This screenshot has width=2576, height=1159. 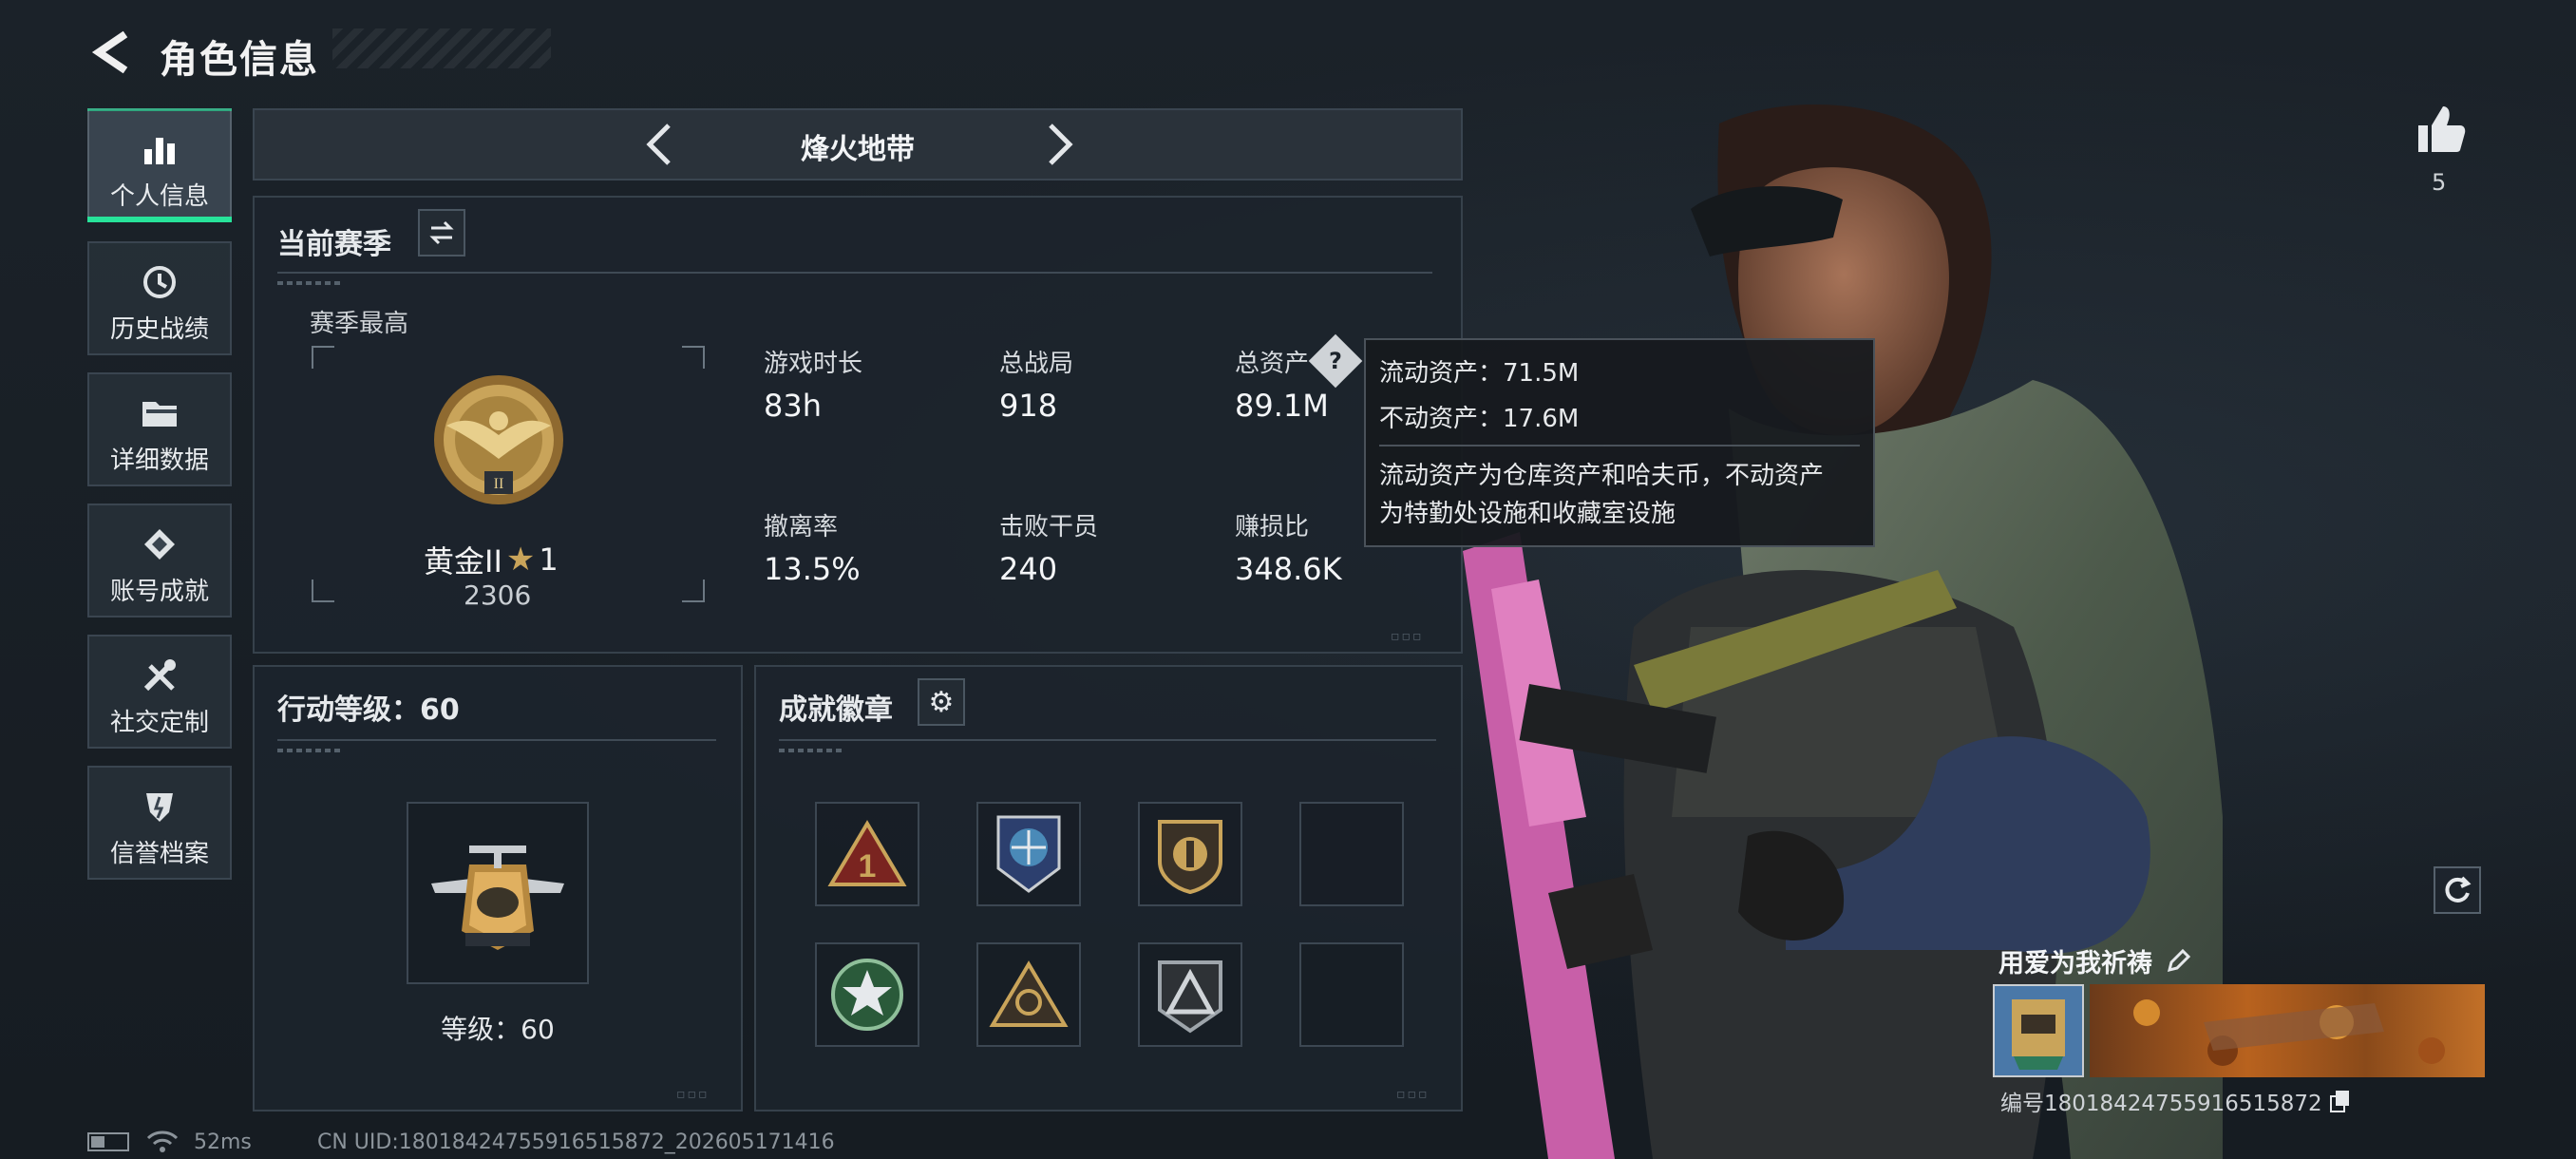 I want to click on achievement-icon, so click(x=159, y=544).